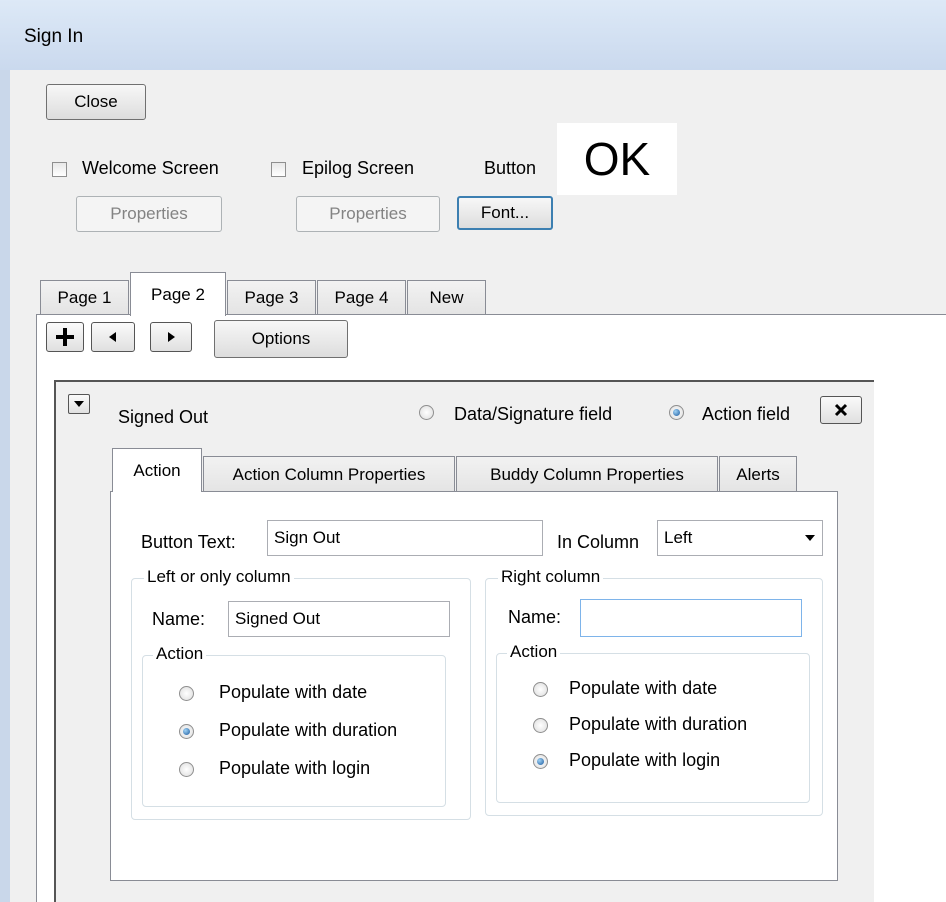 The width and height of the screenshot is (946, 902). What do you see at coordinates (841, 410) in the screenshot?
I see `close-icon` at bounding box center [841, 410].